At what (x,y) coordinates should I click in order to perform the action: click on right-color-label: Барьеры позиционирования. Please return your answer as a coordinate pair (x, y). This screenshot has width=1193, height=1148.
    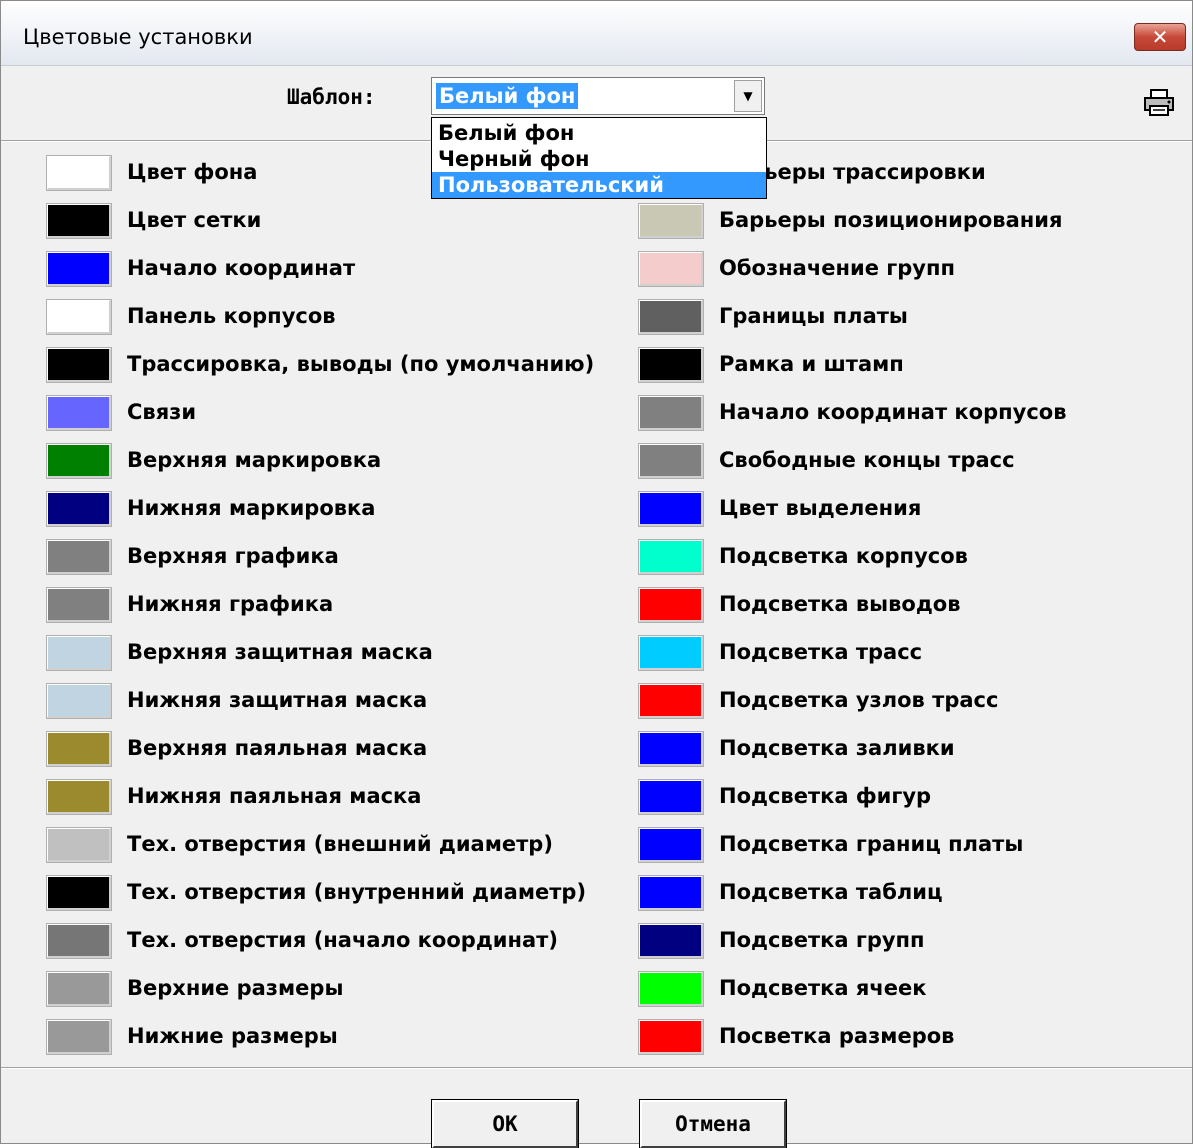
    Looking at the image, I should click on (891, 220).